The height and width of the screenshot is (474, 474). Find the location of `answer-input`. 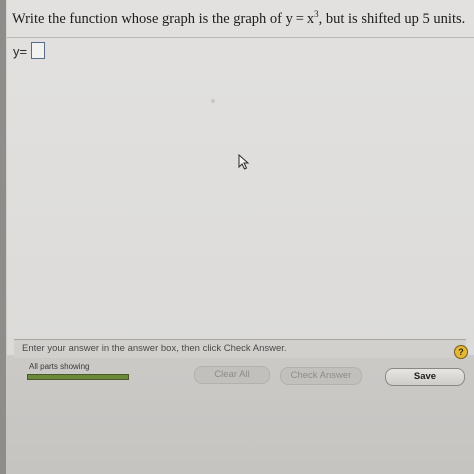

answer-input is located at coordinates (38, 50).